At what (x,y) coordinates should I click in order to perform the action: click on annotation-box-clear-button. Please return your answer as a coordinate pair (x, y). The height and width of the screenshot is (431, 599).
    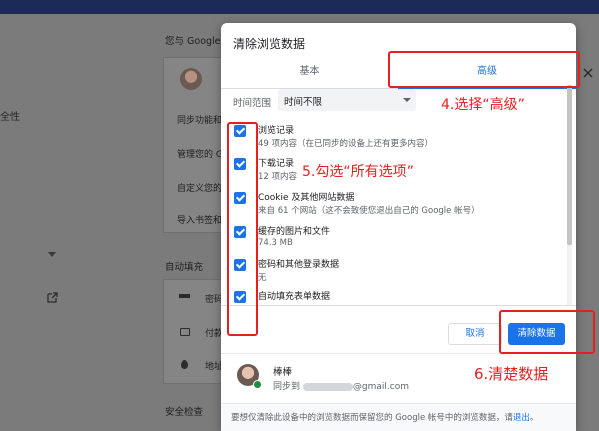
    Looking at the image, I should click on (547, 332).